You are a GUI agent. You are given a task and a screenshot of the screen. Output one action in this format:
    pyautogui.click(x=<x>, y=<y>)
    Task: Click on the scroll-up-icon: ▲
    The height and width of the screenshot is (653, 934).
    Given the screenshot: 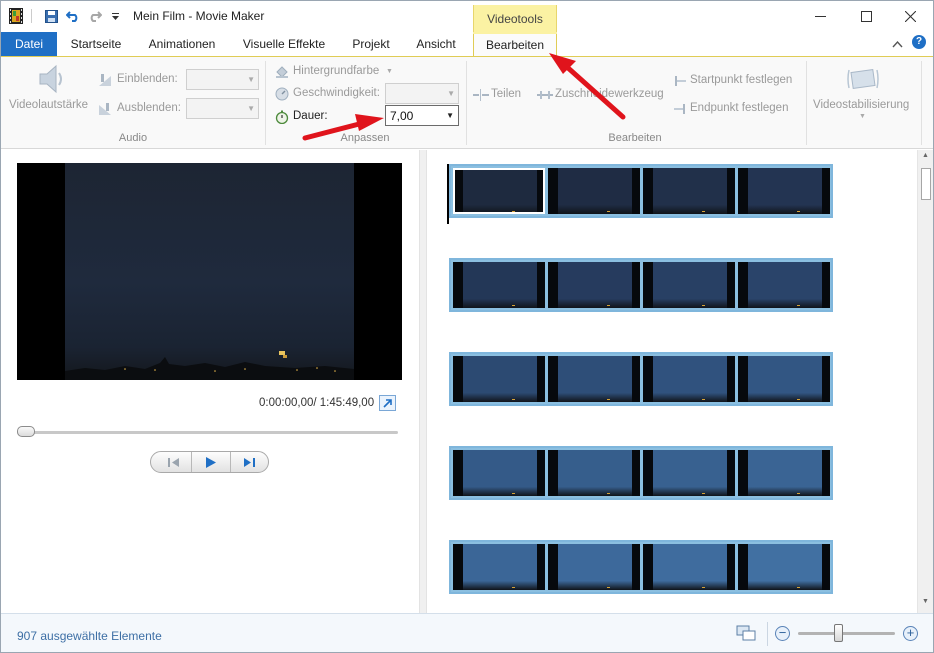 What is the action you would take?
    pyautogui.click(x=925, y=155)
    